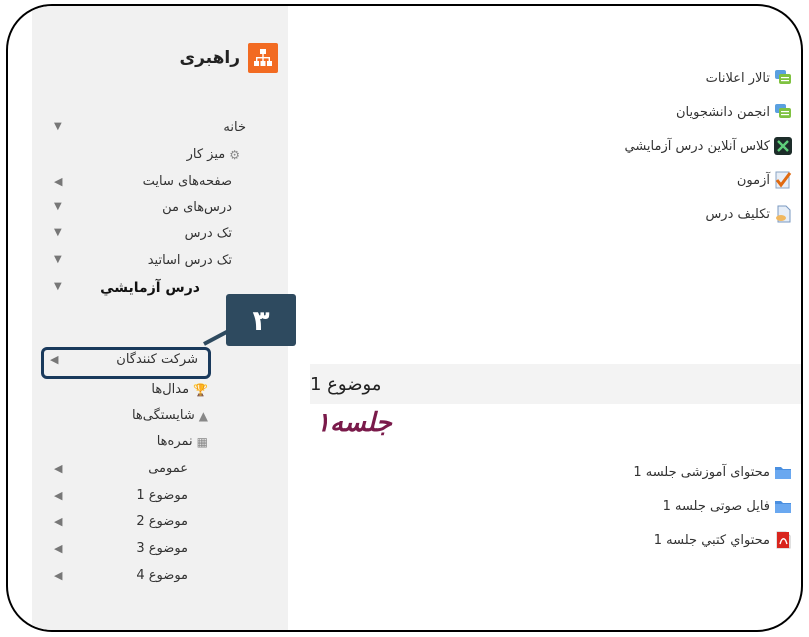 Image resolution: width=809 pixels, height=637 pixels. What do you see at coordinates (187, 181) in the screenshot?
I see `nav-item-label: صفحه‌های سایت` at bounding box center [187, 181].